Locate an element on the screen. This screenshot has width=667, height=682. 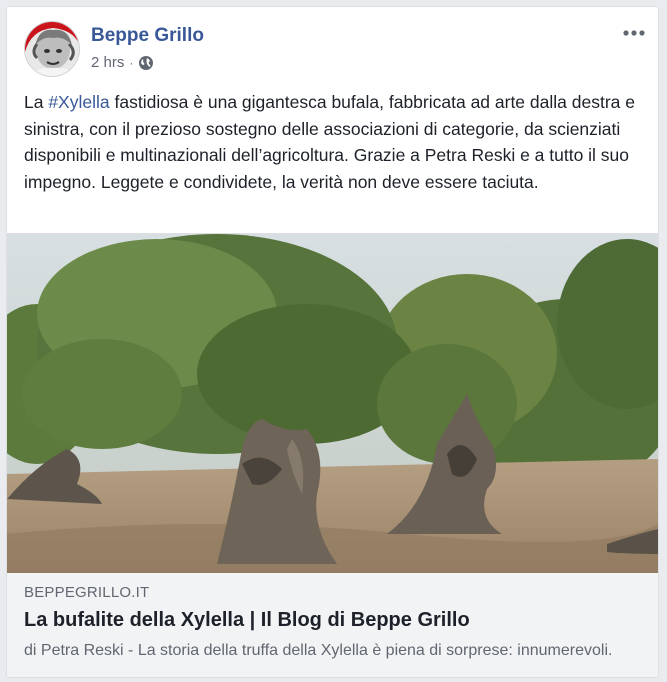
author-avatar is located at coordinates (52, 49).